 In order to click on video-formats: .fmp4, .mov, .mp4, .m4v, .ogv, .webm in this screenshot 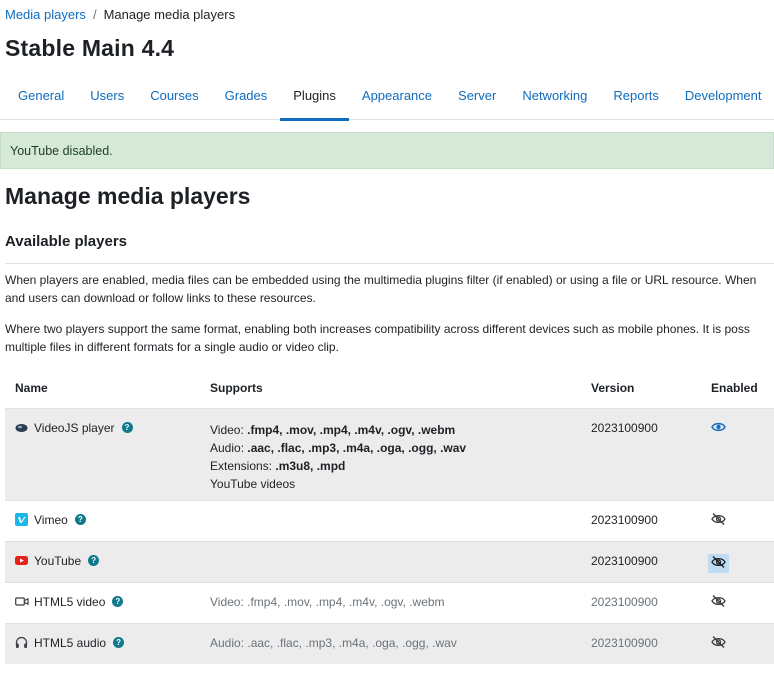, I will do `click(351, 429)`.